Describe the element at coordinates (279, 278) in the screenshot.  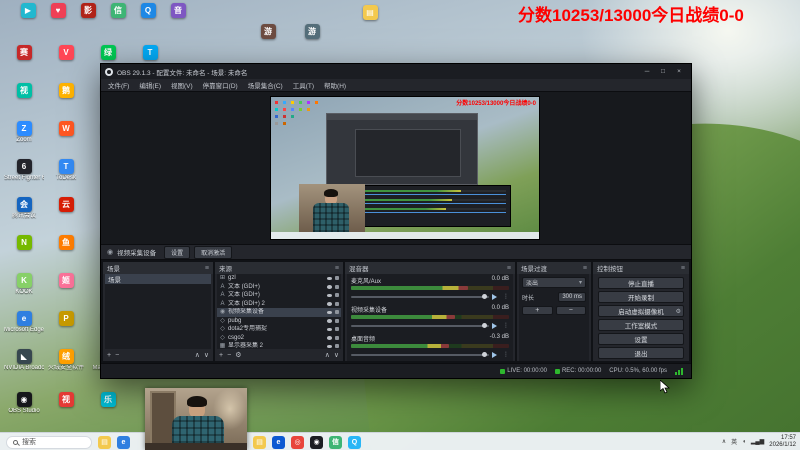
I see `source-item: ⊞ gzl` at that location.